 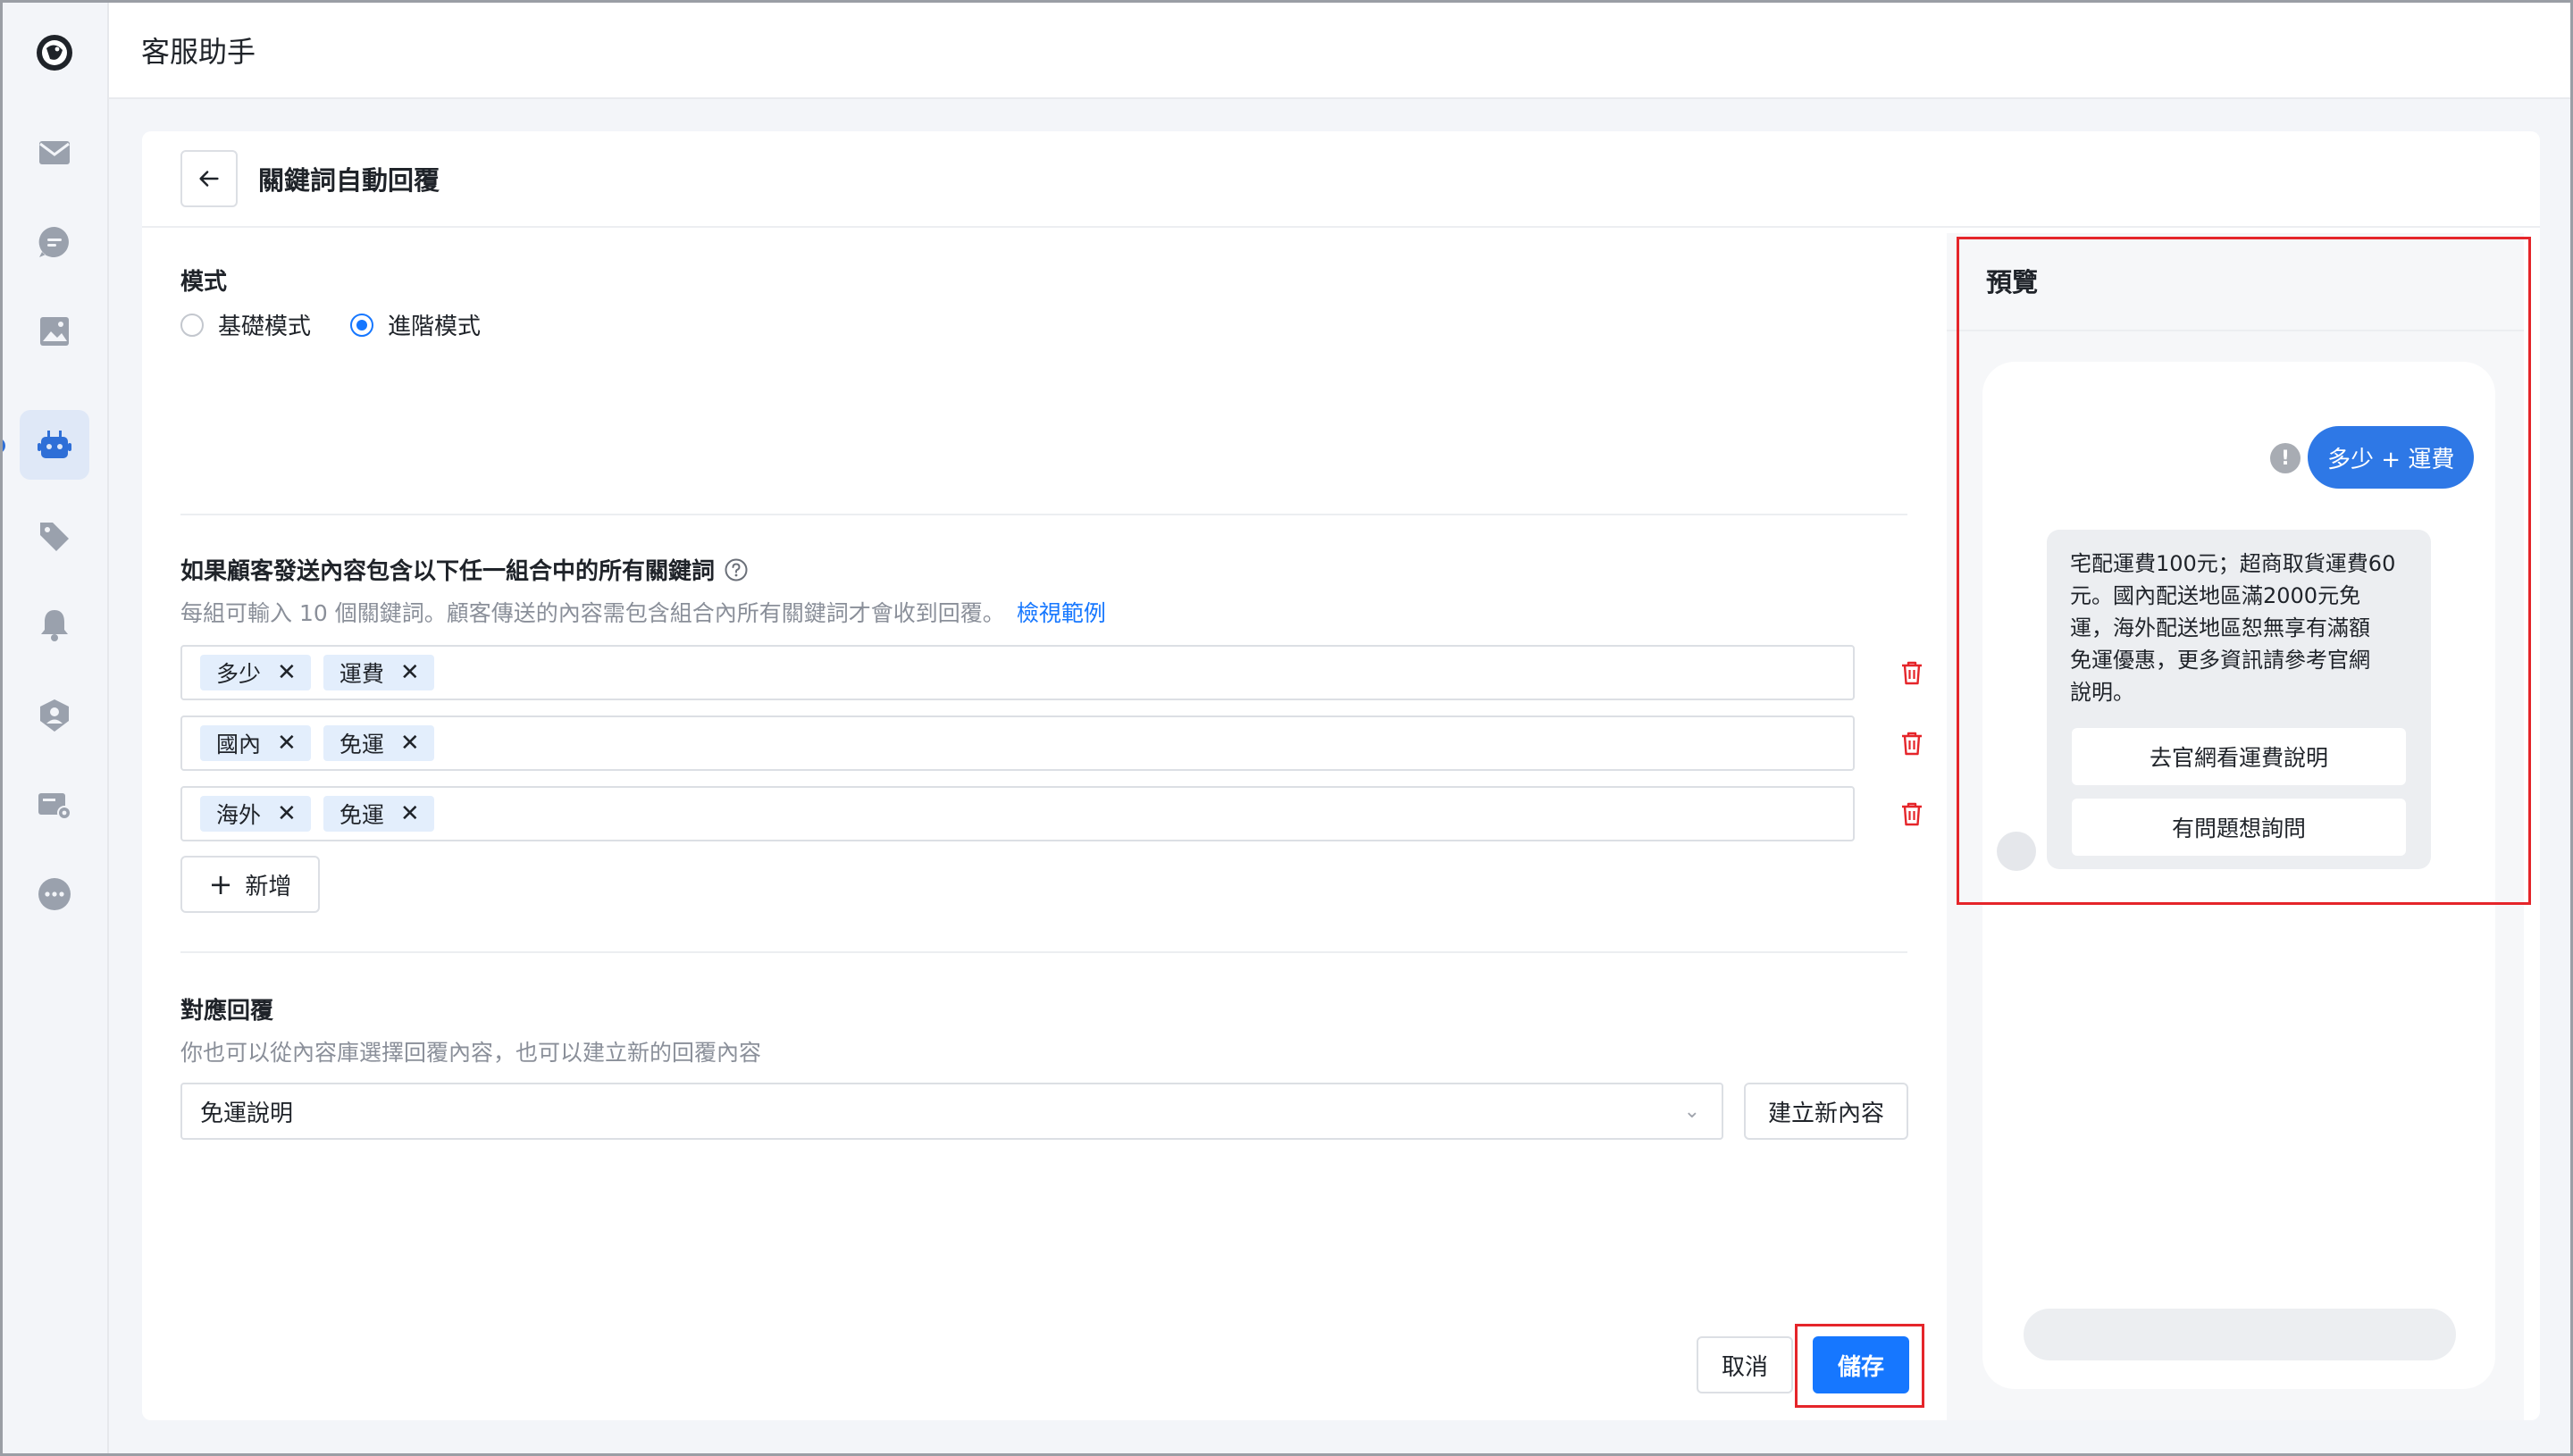 I want to click on robot-icon, so click(x=54, y=445).